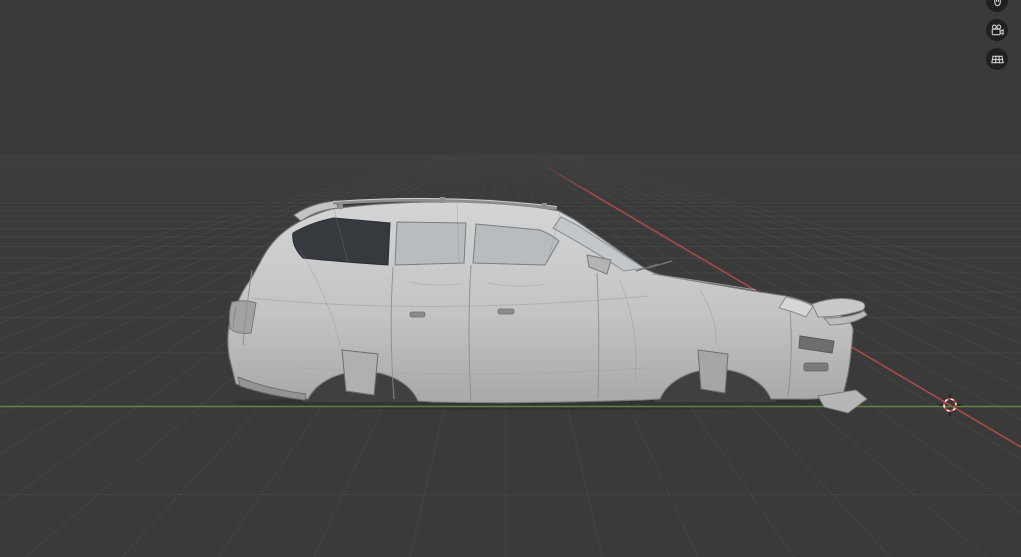 The height and width of the screenshot is (557, 1021). I want to click on taillight, so click(242, 317).